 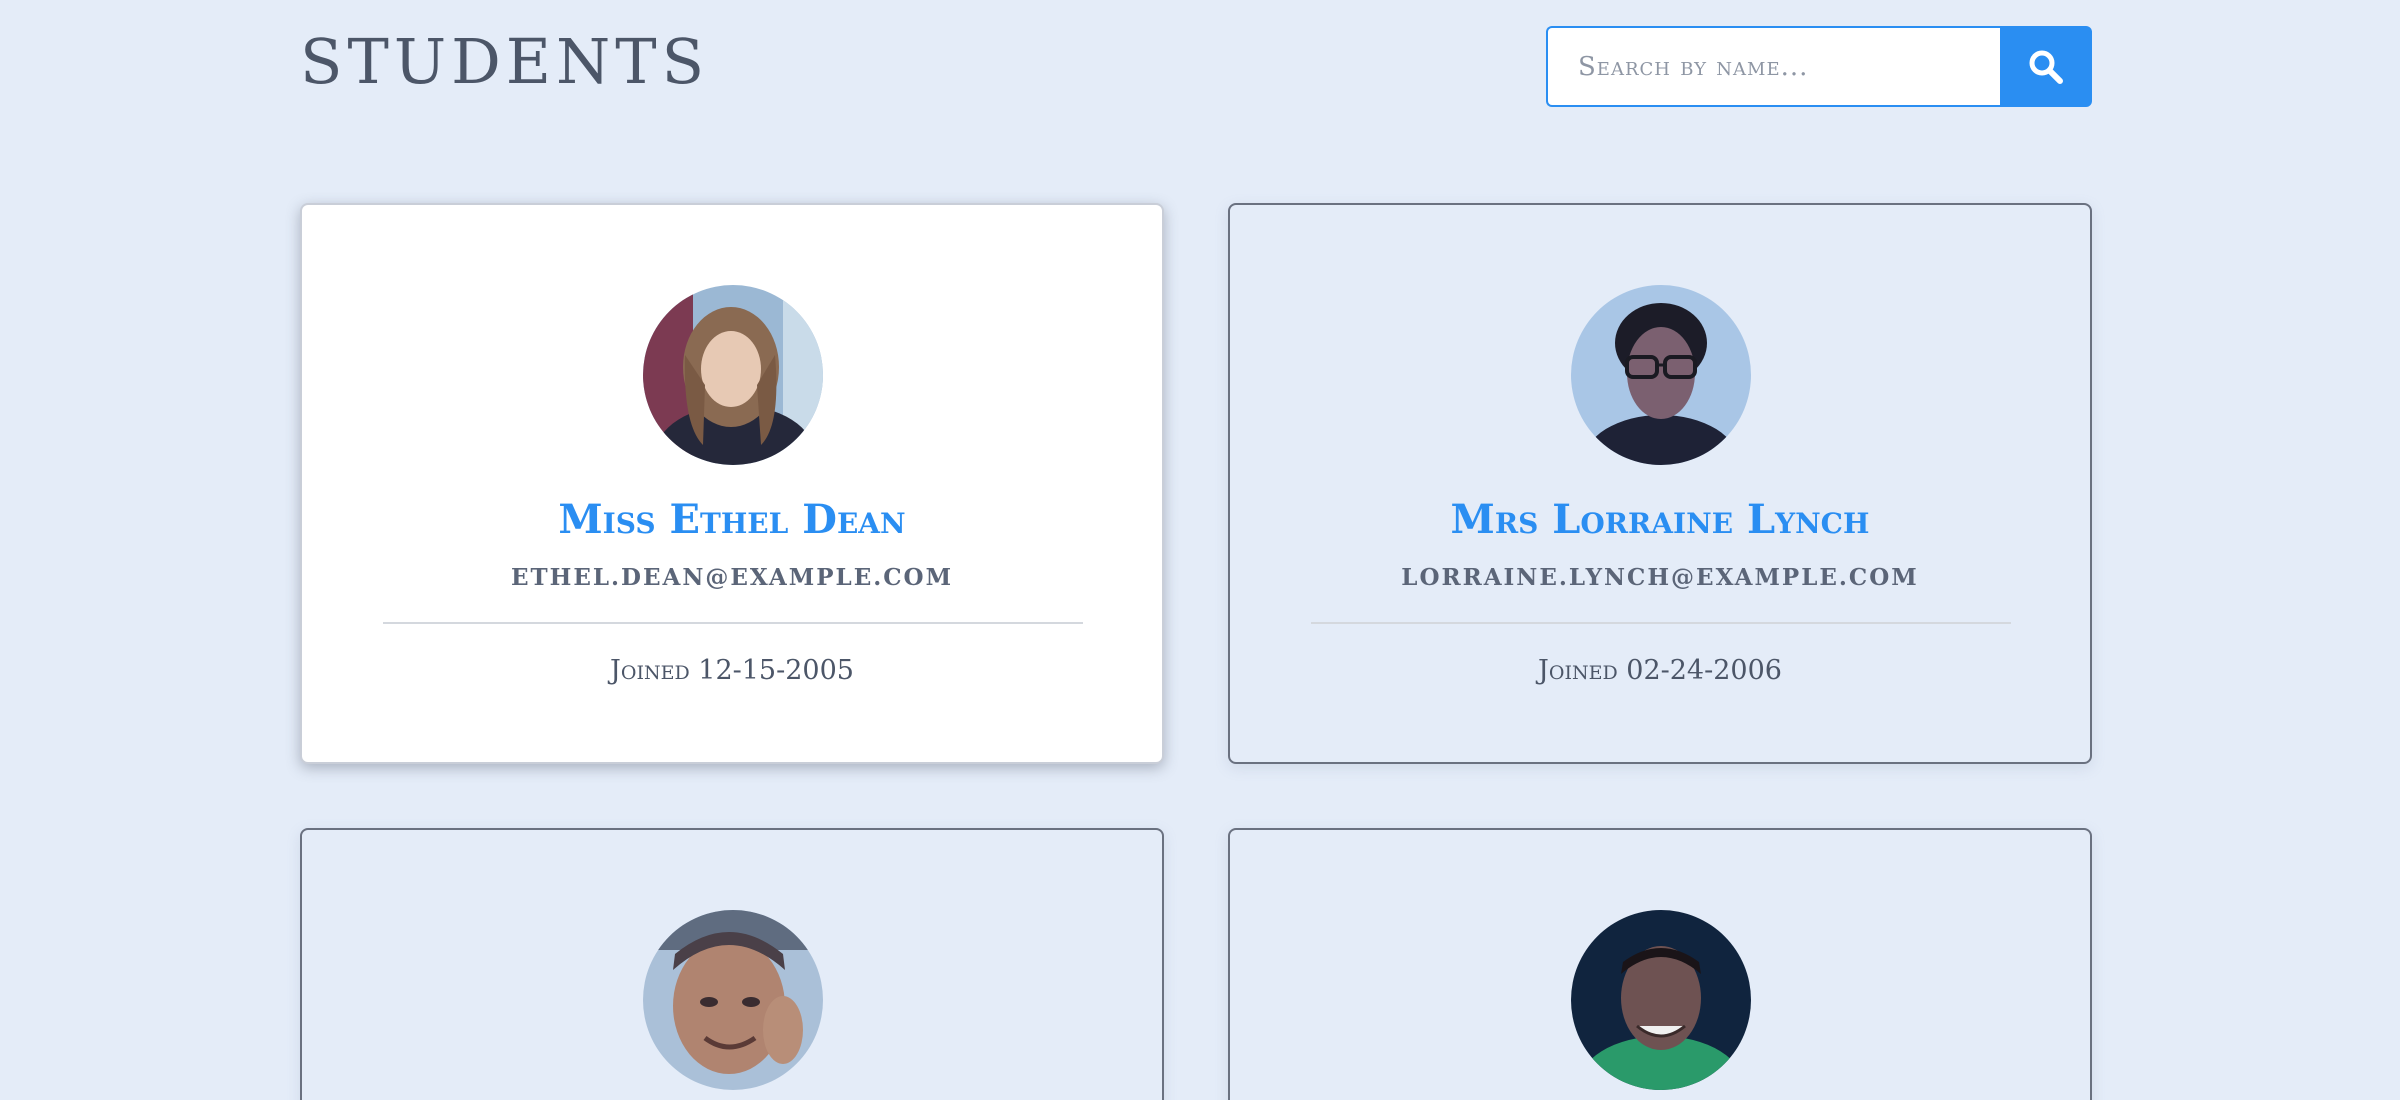 What do you see at coordinates (732, 520) in the screenshot?
I see `student-name: Miss Ethel Dean` at bounding box center [732, 520].